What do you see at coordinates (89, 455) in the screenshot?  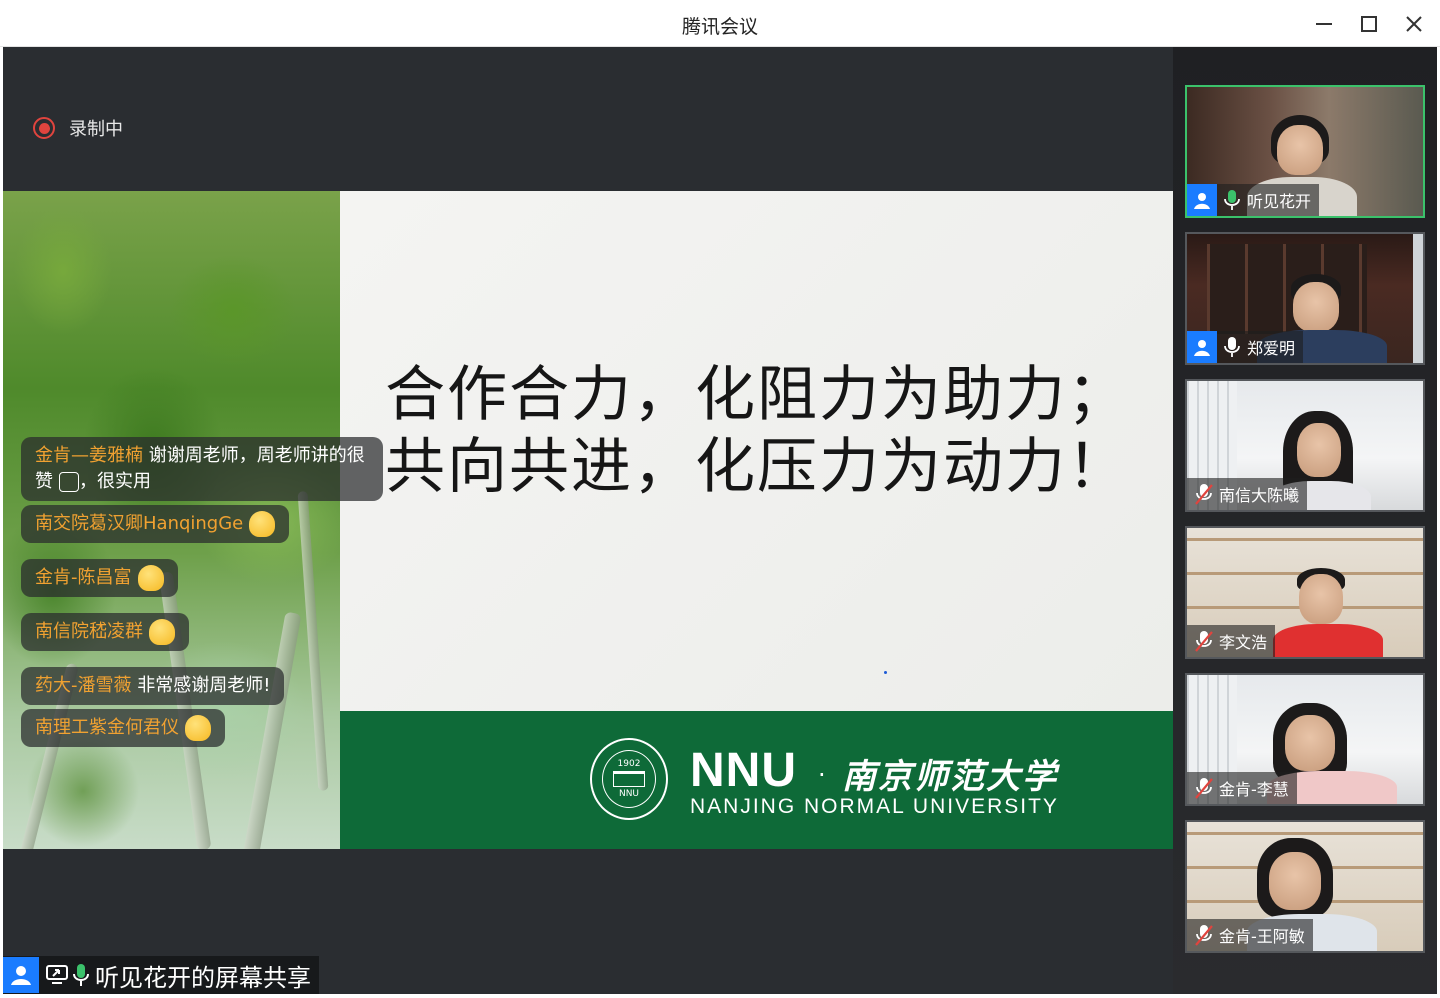 I see `chat-sender: 金肯—姜雅楠` at bounding box center [89, 455].